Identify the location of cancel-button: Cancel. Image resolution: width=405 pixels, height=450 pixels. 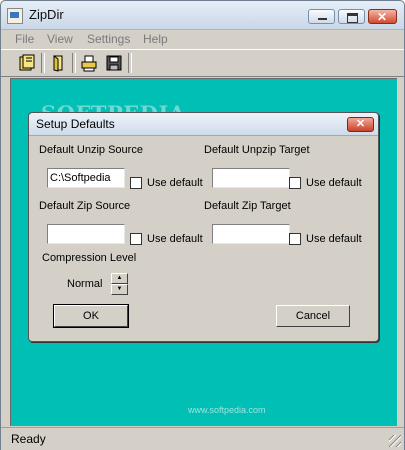
(313, 316).